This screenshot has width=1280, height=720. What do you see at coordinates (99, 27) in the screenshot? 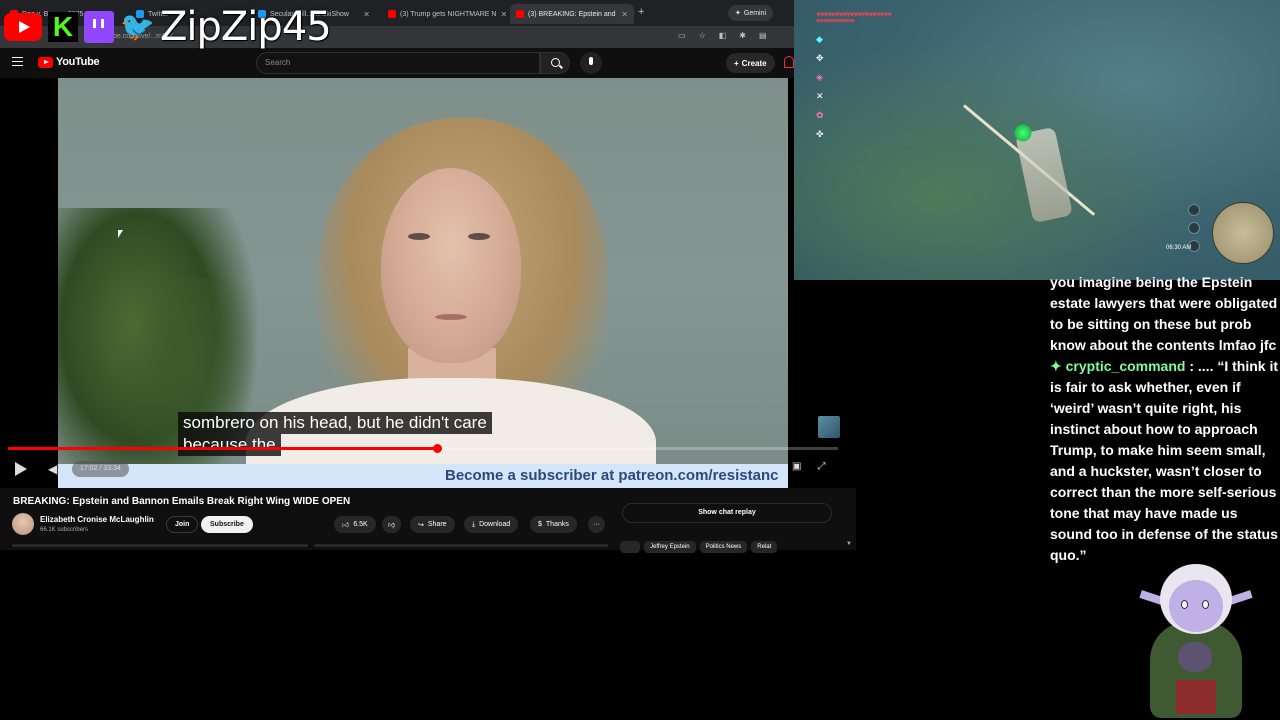
I see `twitch-icon` at bounding box center [99, 27].